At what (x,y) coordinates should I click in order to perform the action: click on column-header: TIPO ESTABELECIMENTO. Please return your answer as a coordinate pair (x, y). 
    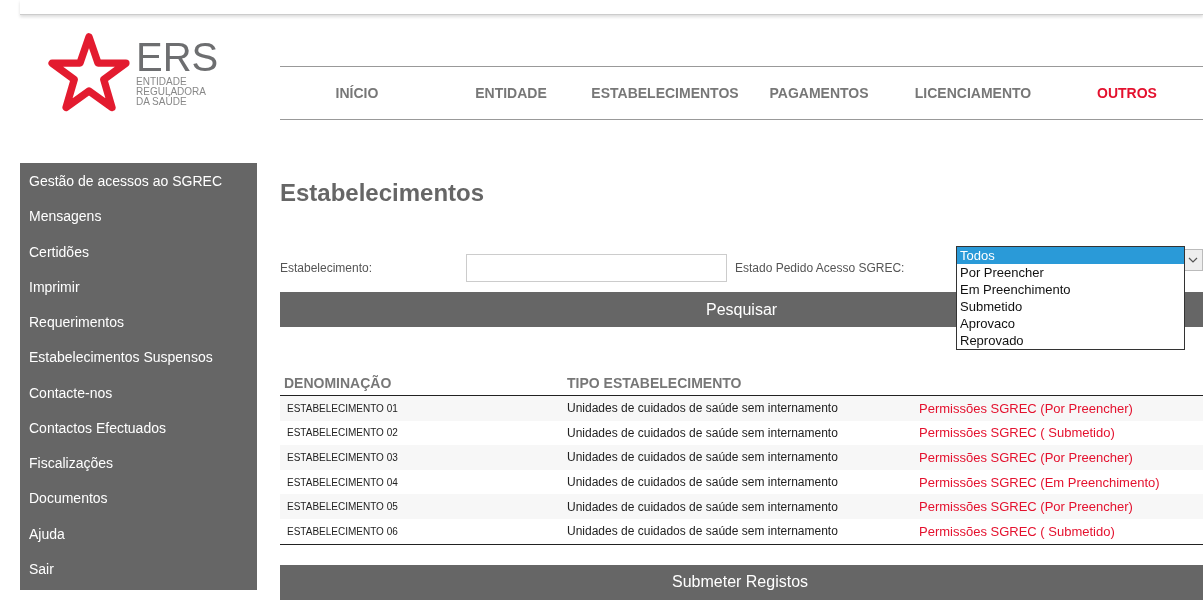
    Looking at the image, I should click on (655, 383).